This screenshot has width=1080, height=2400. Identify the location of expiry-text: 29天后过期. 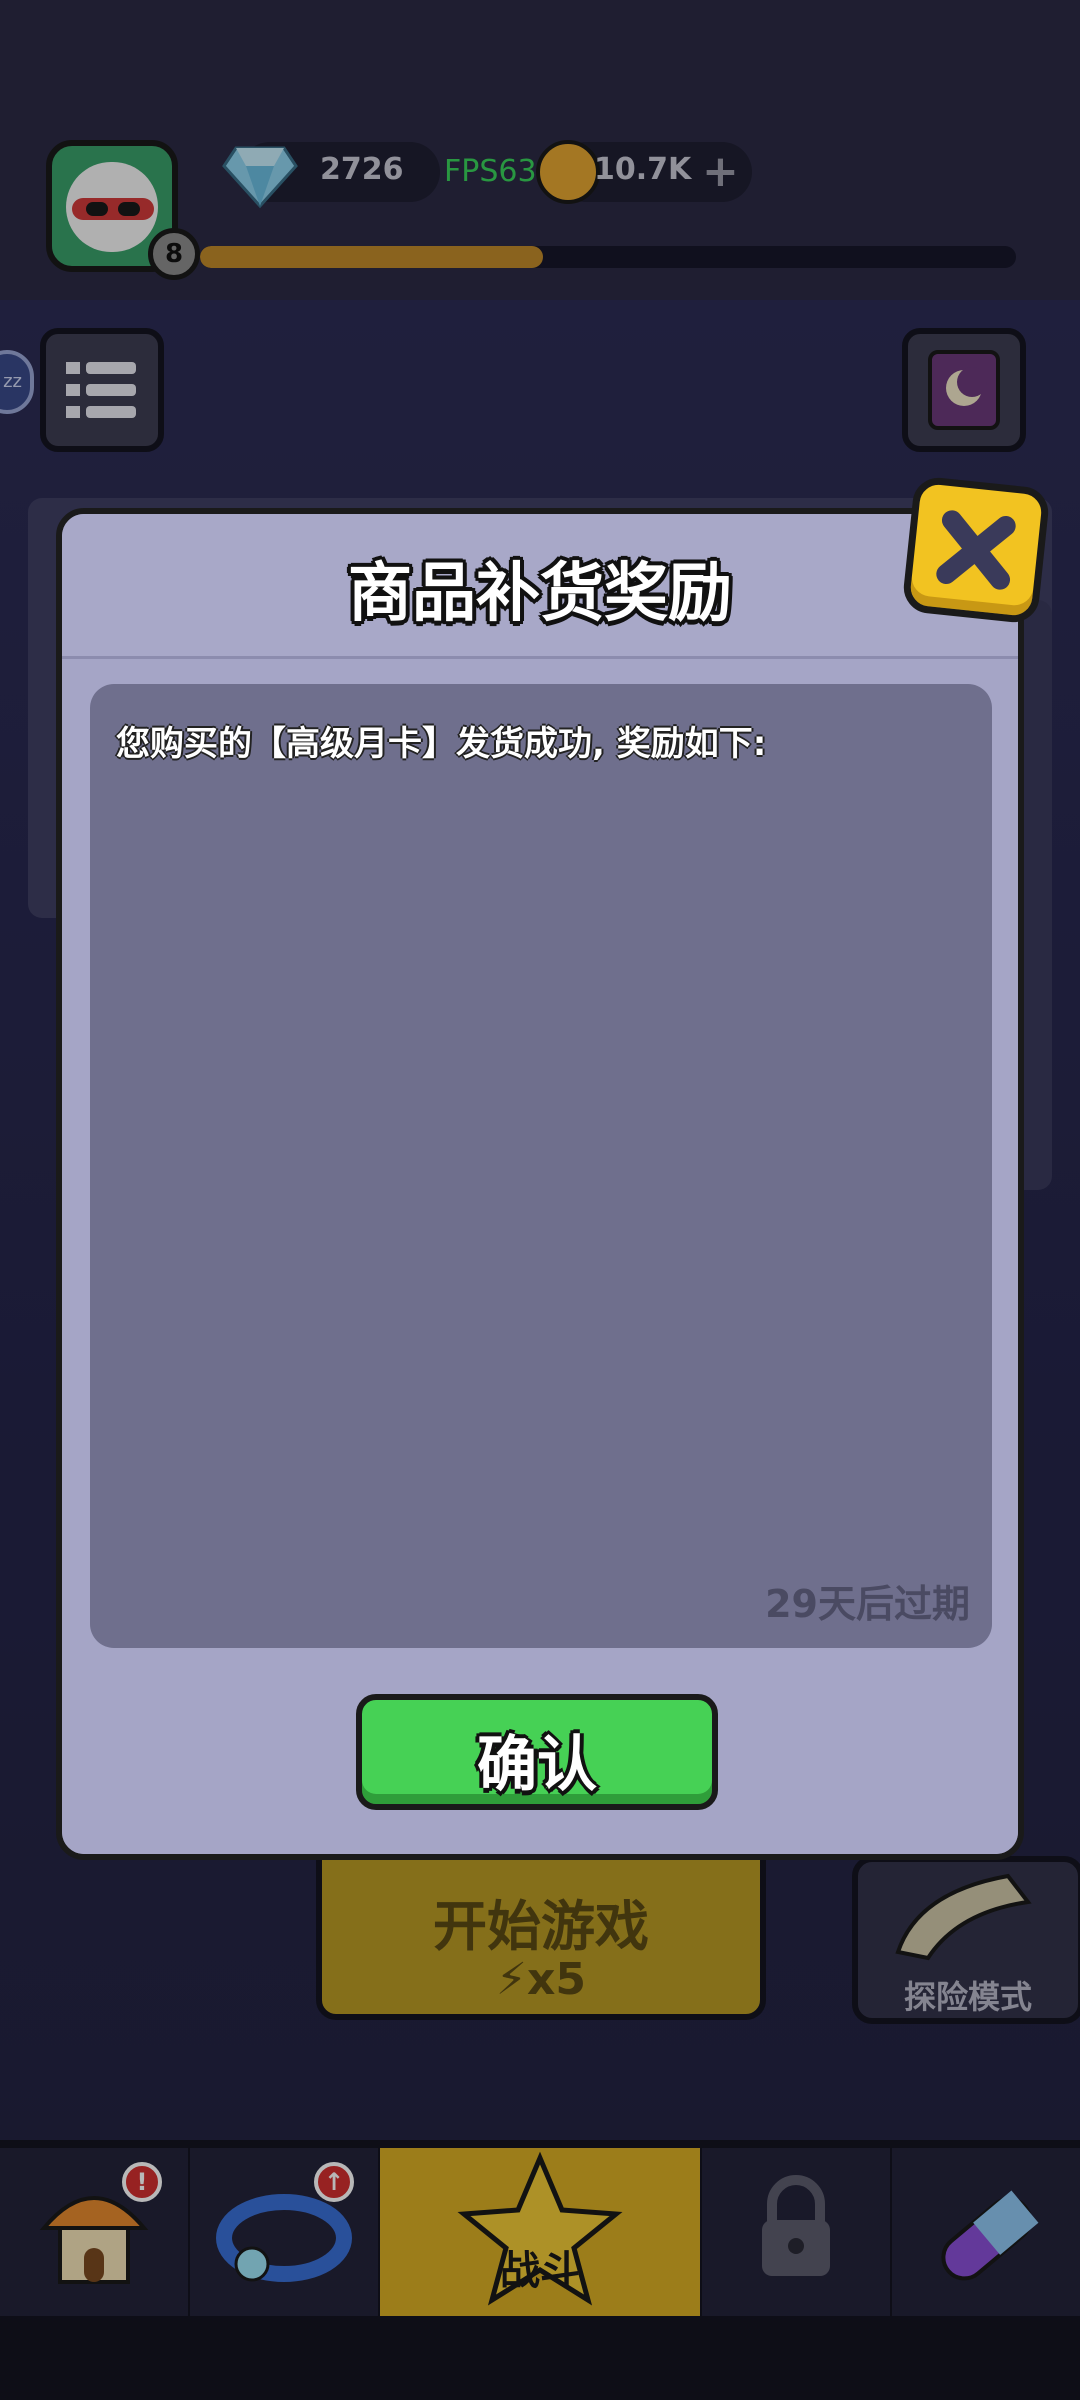
(867, 1604).